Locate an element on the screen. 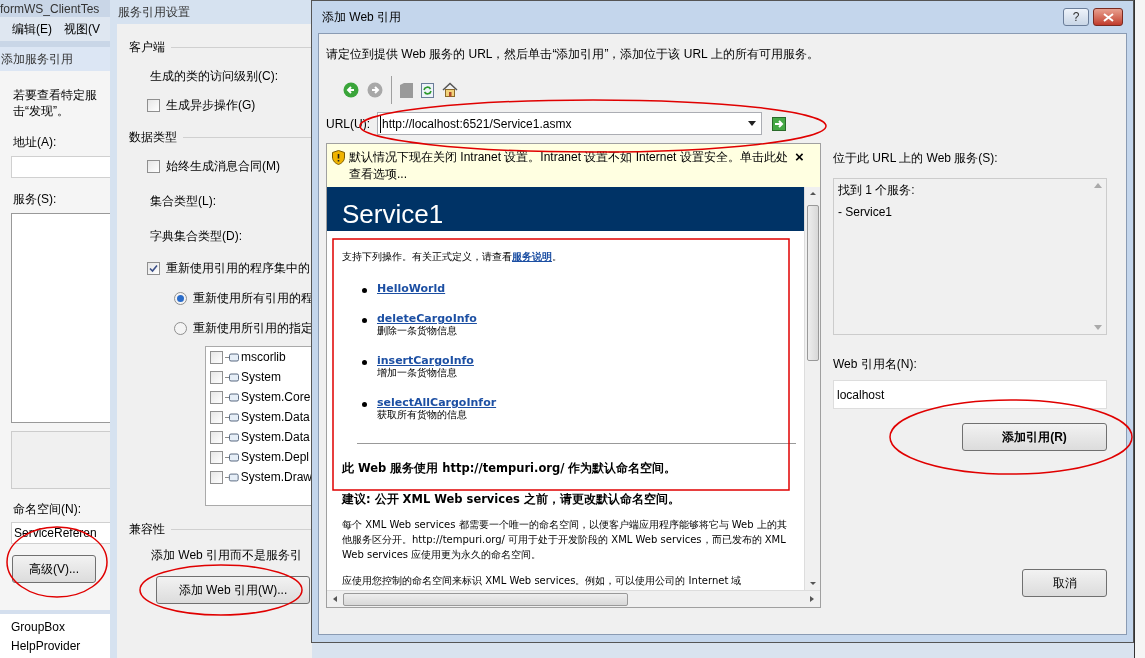  back-icon is located at coordinates (351, 90).